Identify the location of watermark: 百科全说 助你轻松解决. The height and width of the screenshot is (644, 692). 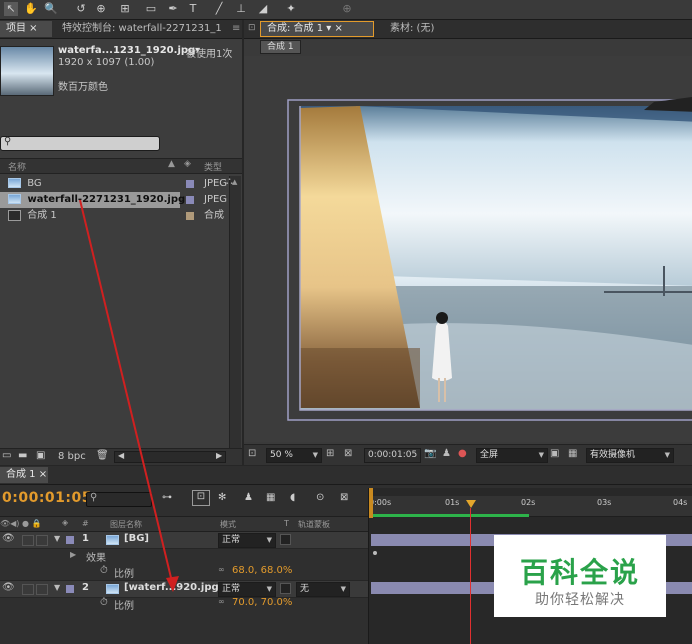
(580, 576).